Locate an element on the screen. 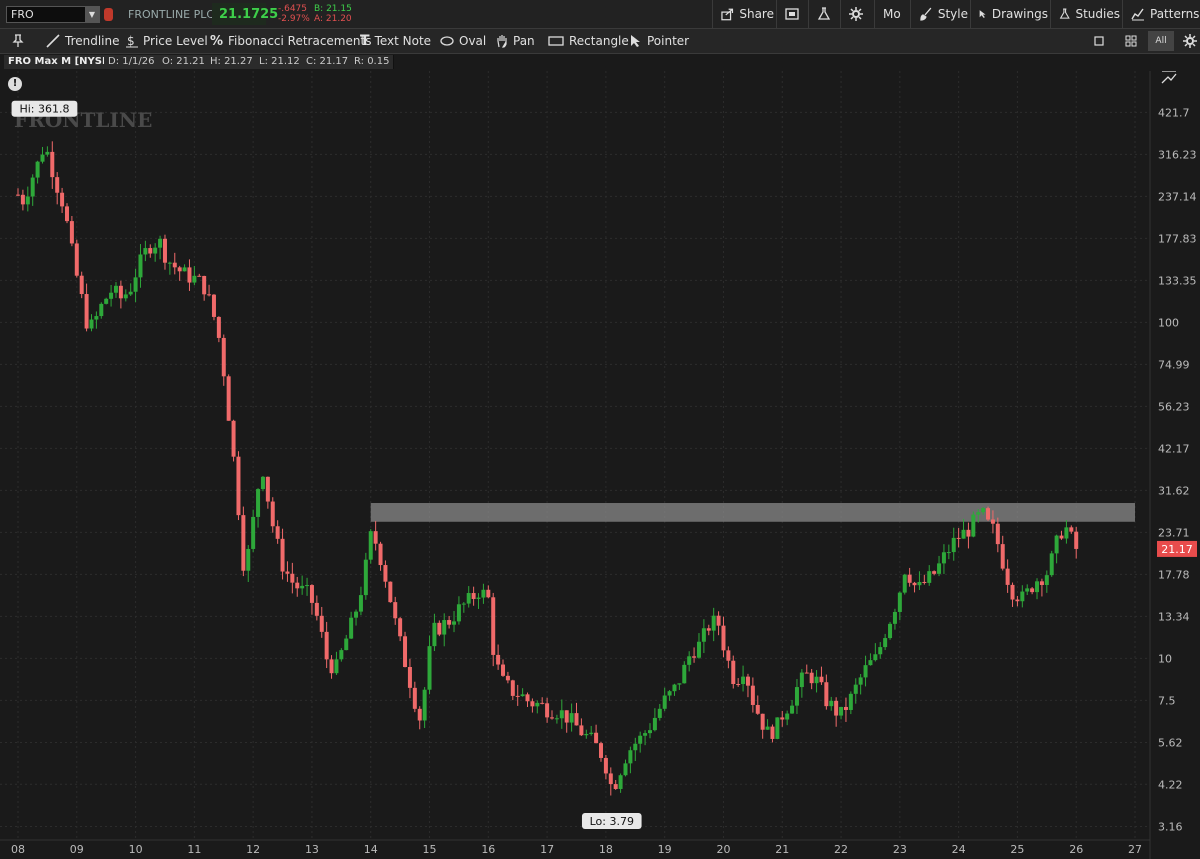 This screenshot has width=1200, height=859. single-view-button is located at coordinates (1099, 41).